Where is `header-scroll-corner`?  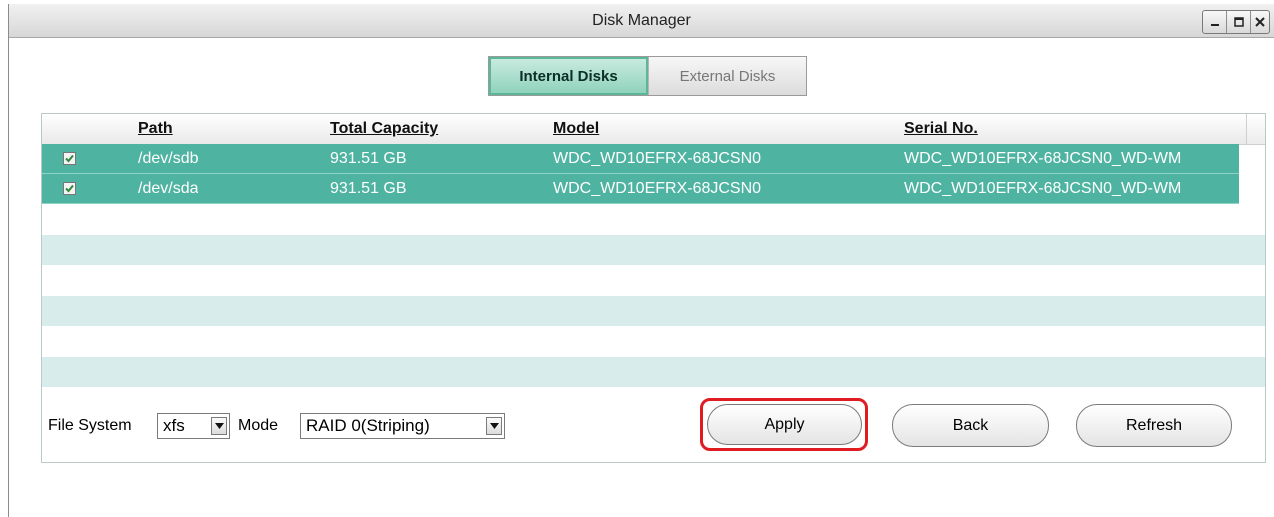
header-scroll-corner is located at coordinates (1255, 129).